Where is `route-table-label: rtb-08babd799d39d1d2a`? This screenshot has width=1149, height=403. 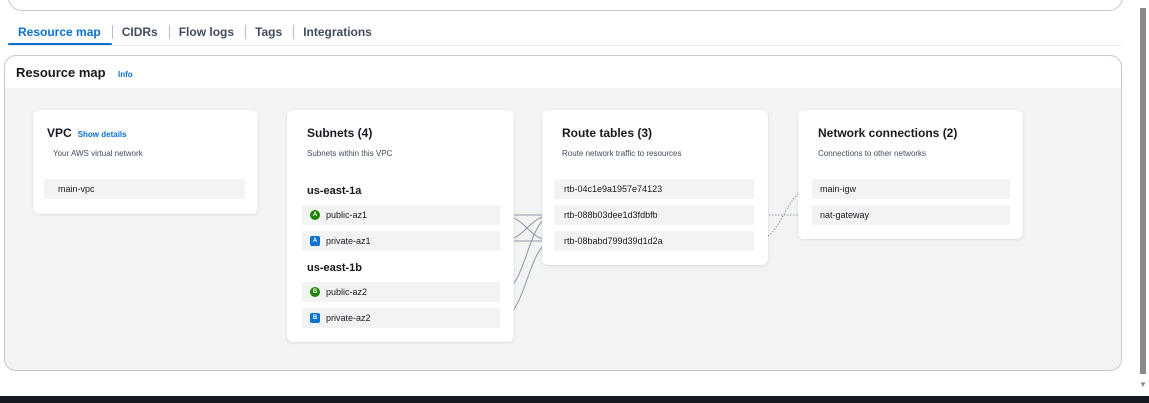 route-table-label: rtb-08babd799d39d1d2a is located at coordinates (613, 241).